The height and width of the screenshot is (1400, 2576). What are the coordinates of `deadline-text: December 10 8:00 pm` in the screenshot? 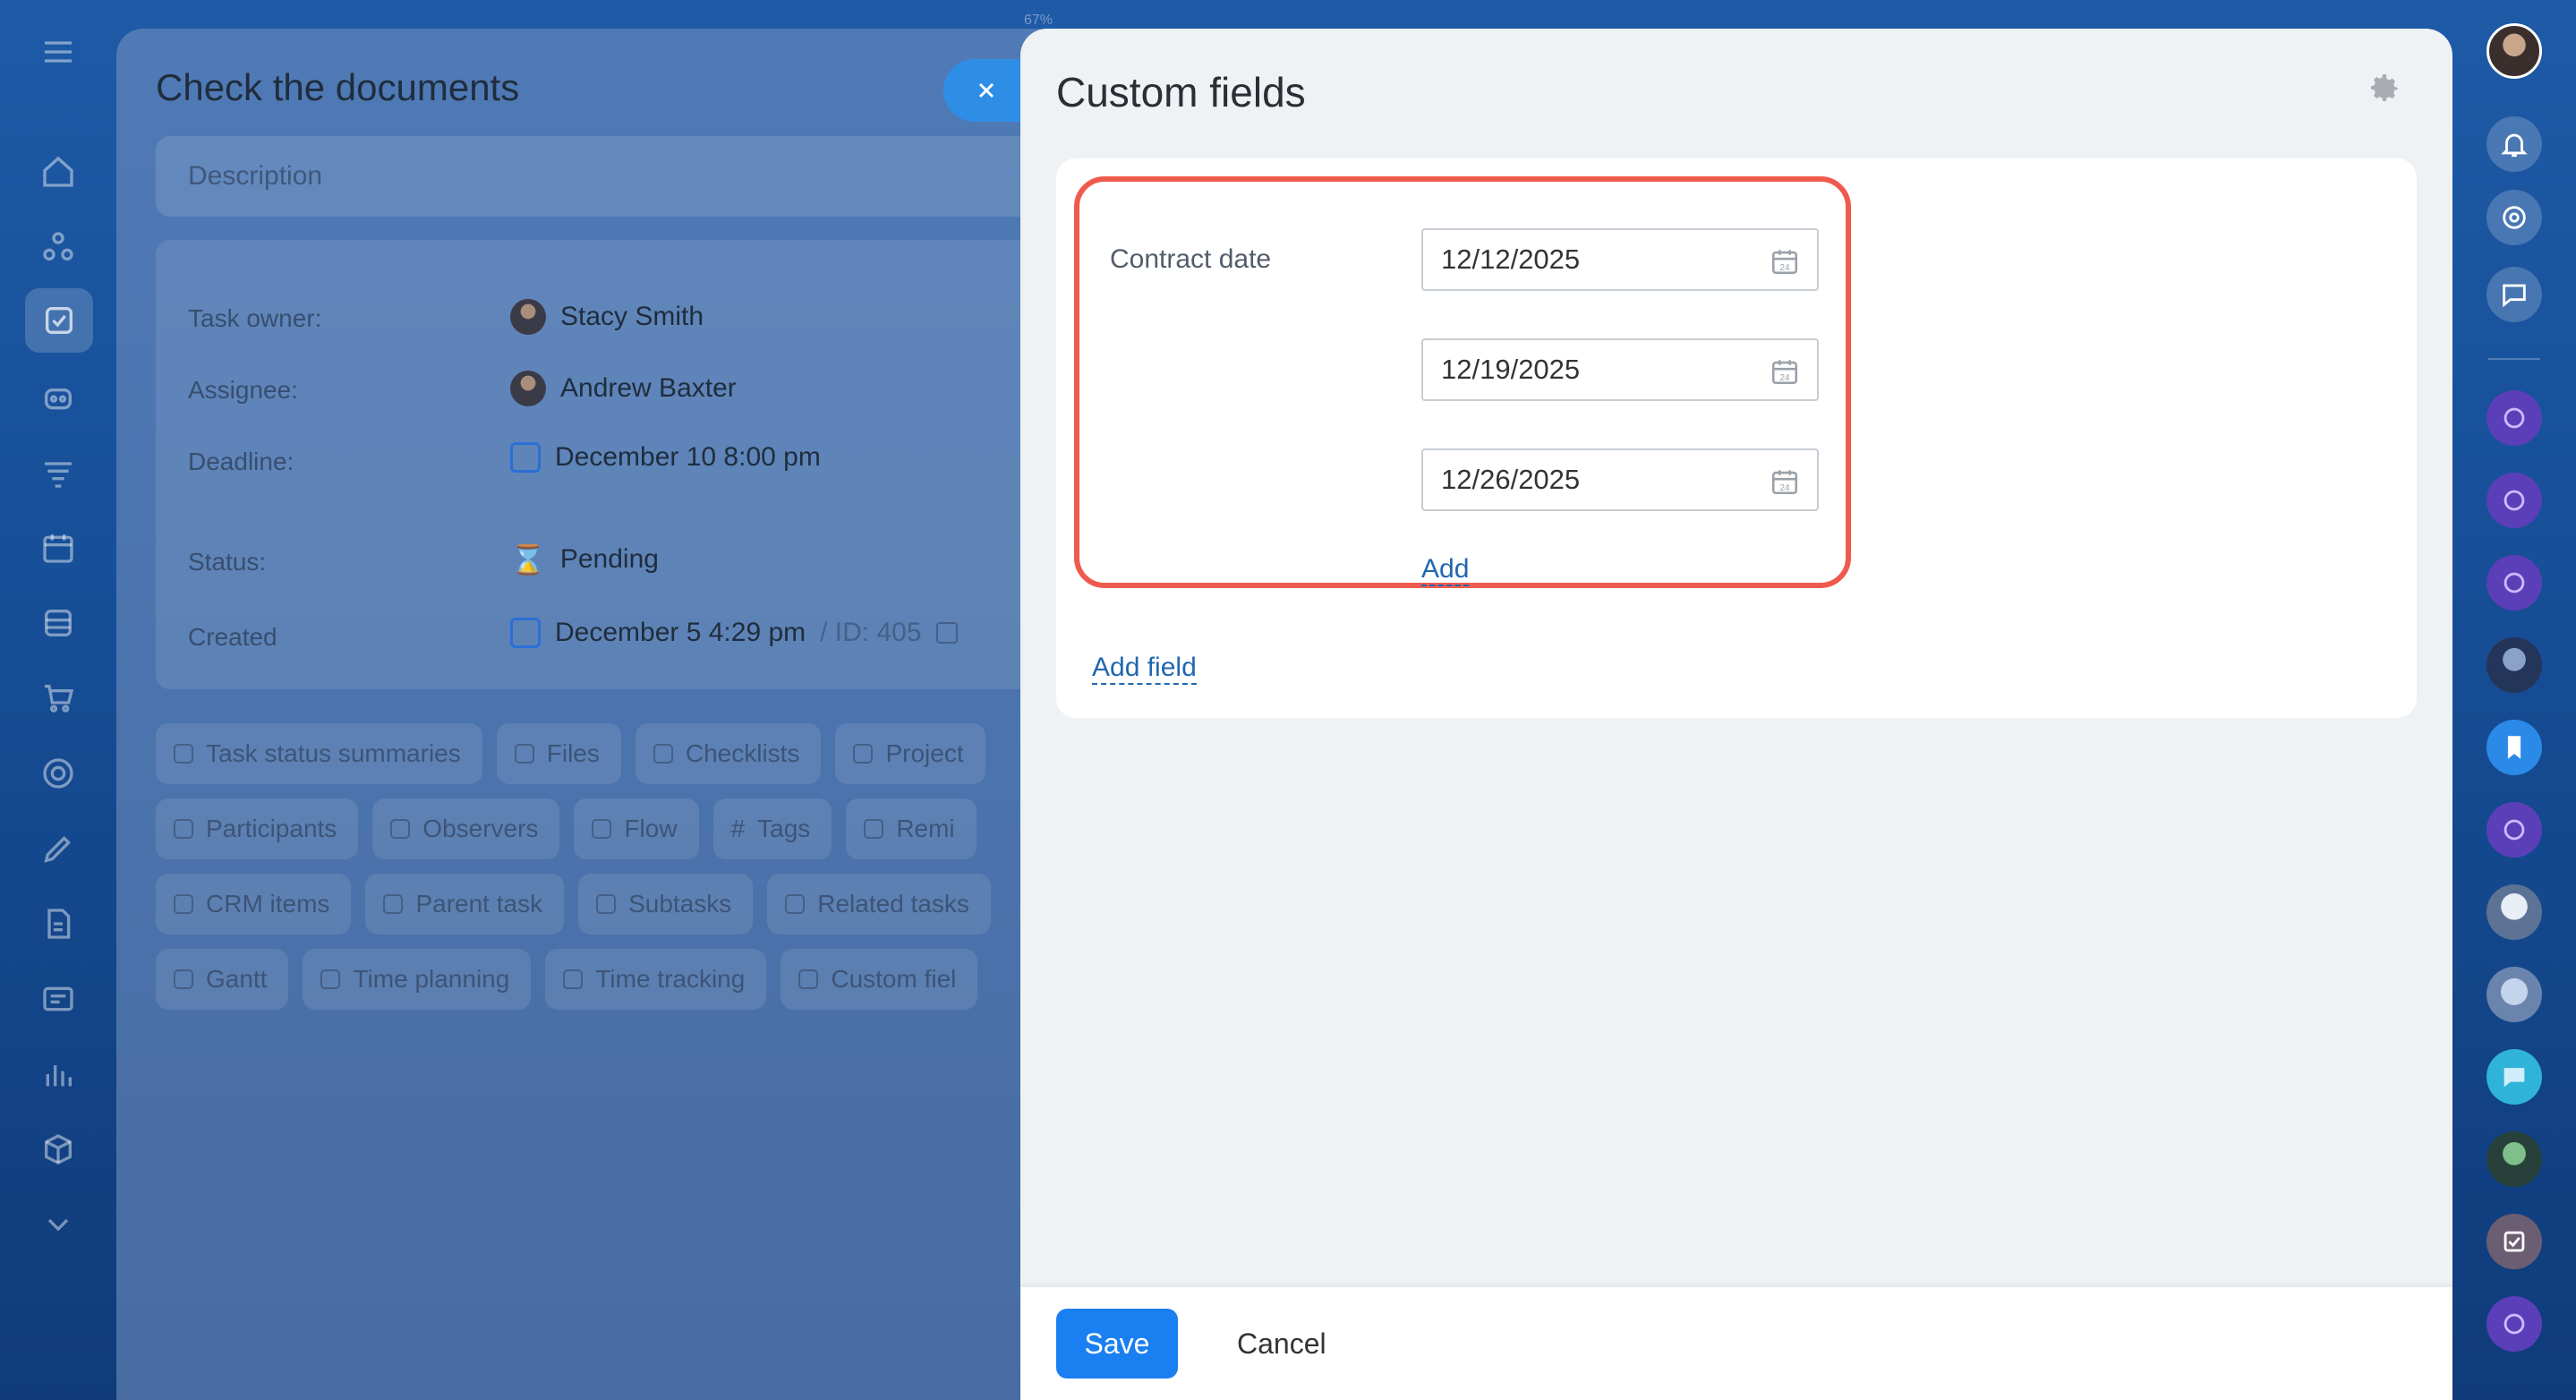 It's located at (688, 457).